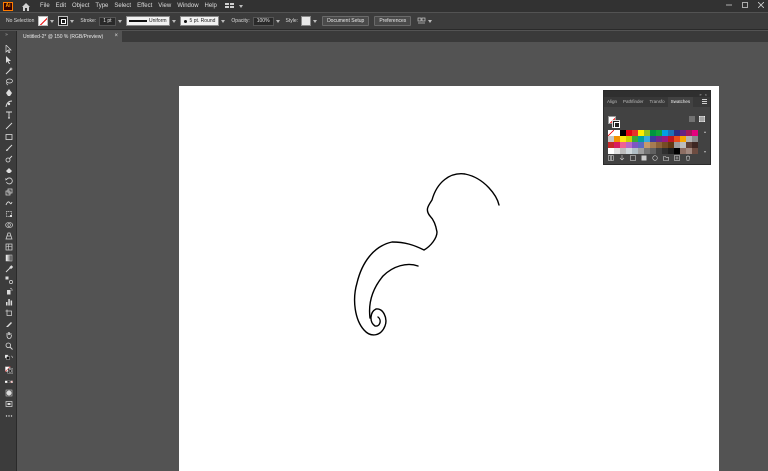  Describe the element at coordinates (8, 170) in the screenshot. I see `eraser-tool-icon` at that location.